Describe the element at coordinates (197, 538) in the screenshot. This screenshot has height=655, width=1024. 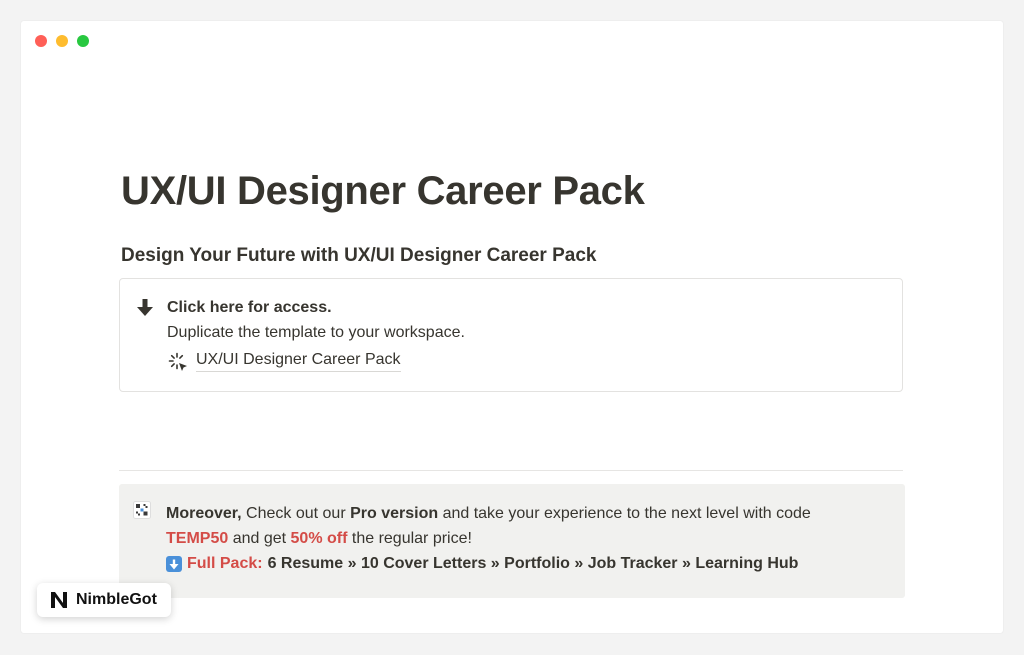
I see `promo-code: TEMP50` at that location.